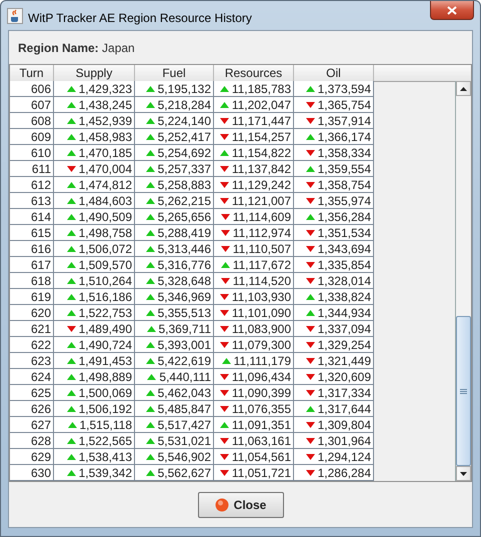  I want to click on table-cell: 1,498,758, so click(105, 233).